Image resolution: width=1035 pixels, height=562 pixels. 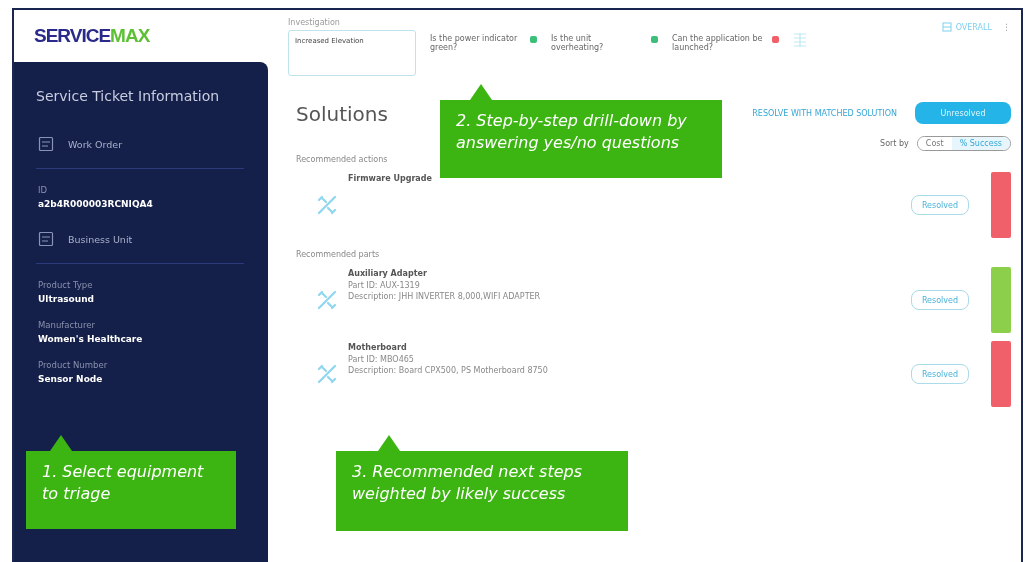 What do you see at coordinates (966, 27) in the screenshot?
I see `overall-link: OVERALL` at bounding box center [966, 27].